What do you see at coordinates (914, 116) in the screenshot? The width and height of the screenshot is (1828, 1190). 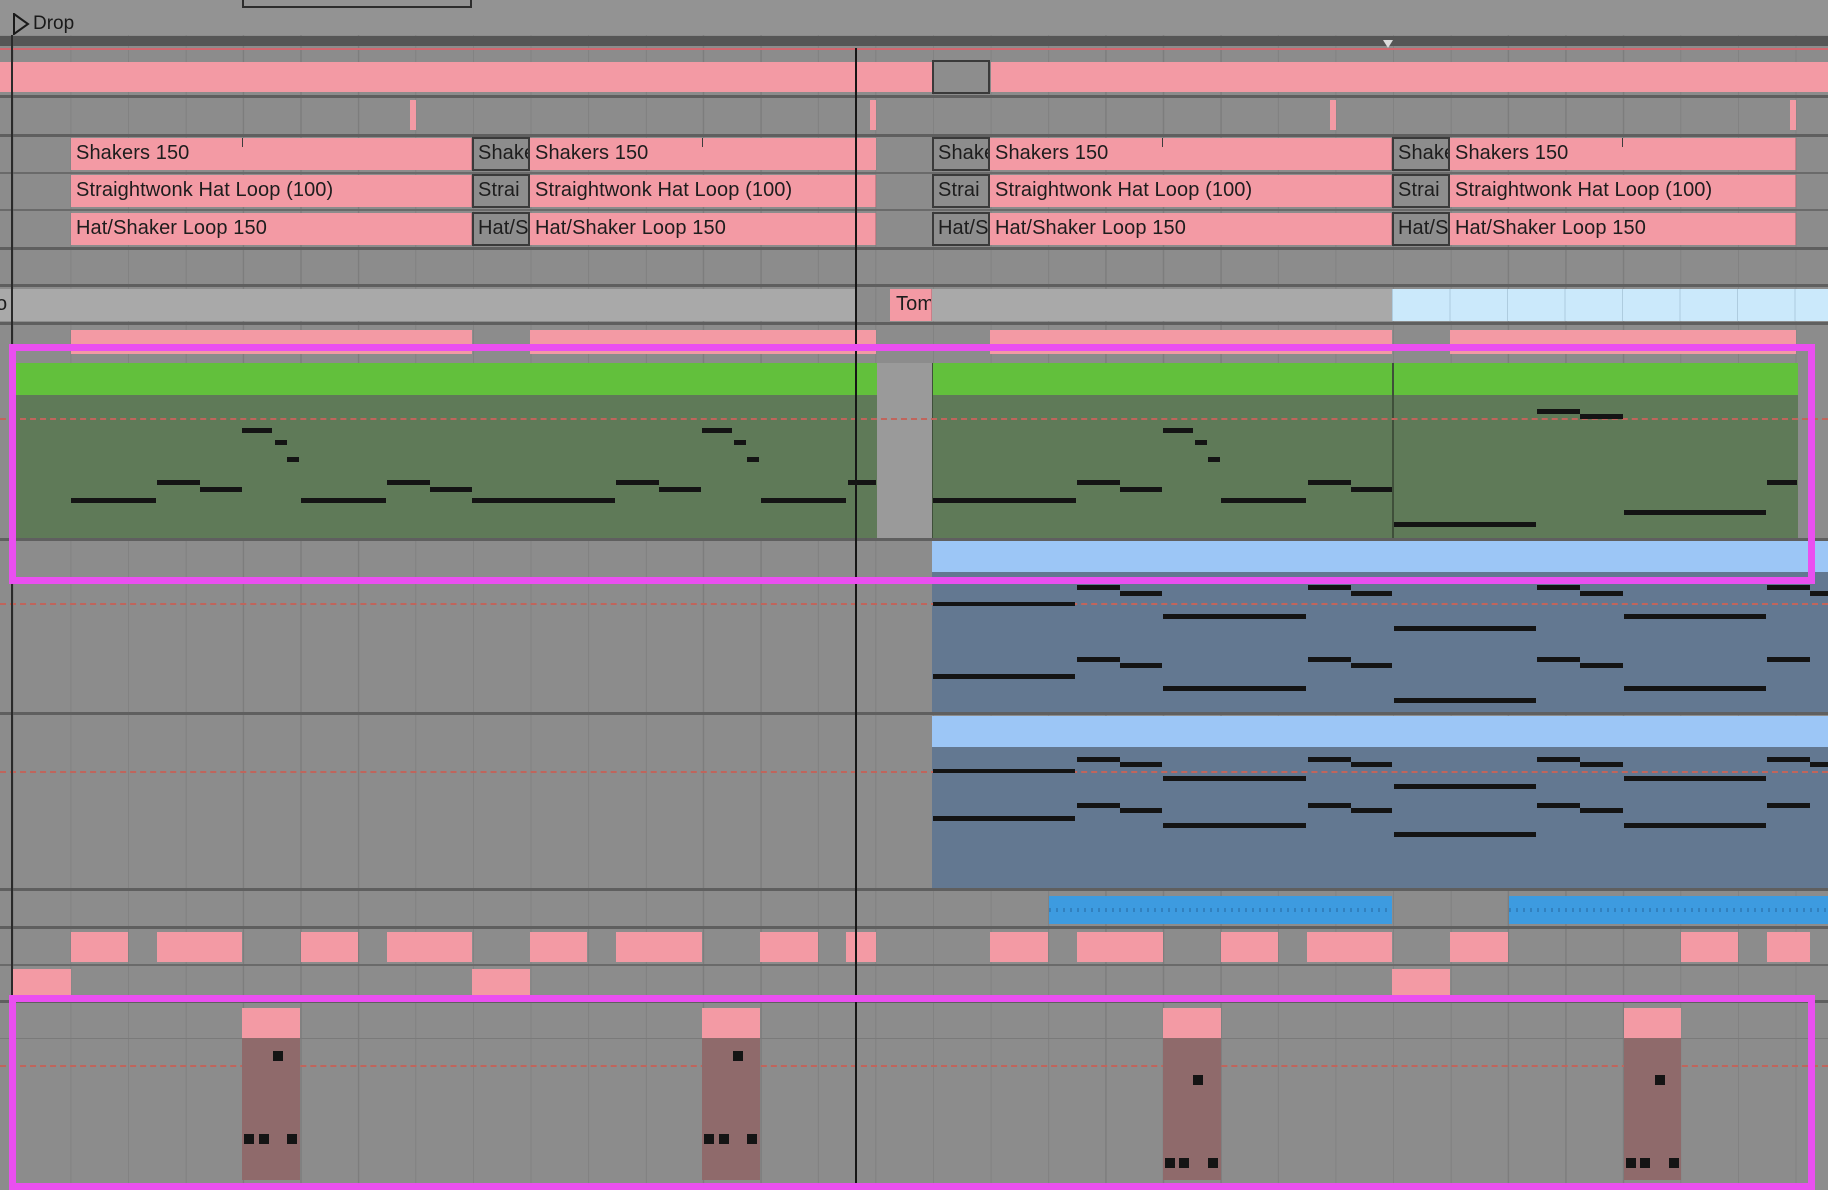 I see `track-short-hits` at bounding box center [914, 116].